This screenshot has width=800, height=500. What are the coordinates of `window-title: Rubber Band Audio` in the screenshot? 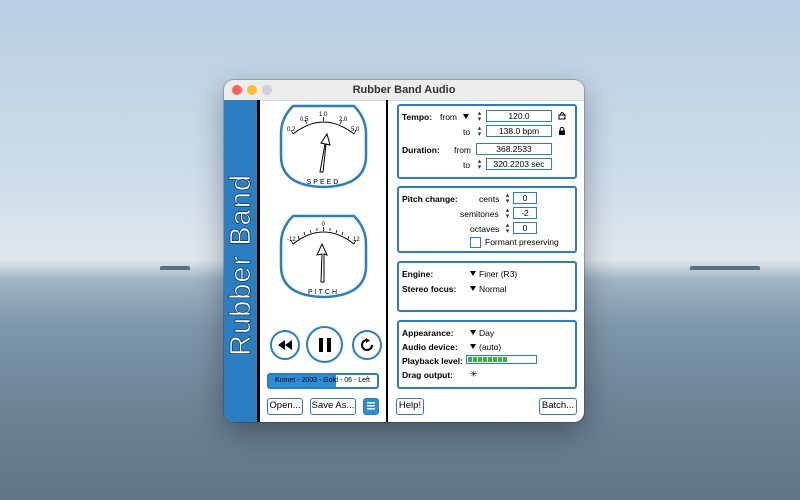 It's located at (404, 90).